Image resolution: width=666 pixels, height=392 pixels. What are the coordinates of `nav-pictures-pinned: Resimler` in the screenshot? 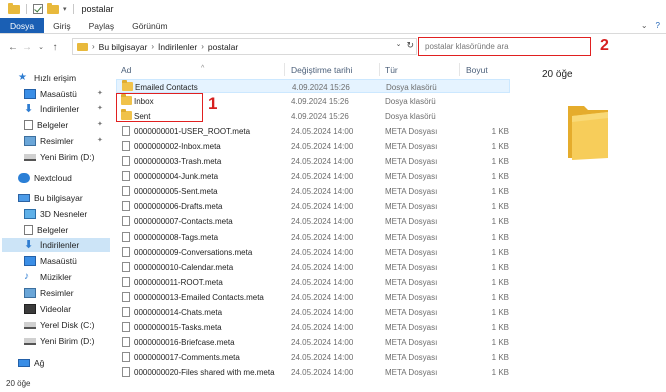 It's located at (49, 141).